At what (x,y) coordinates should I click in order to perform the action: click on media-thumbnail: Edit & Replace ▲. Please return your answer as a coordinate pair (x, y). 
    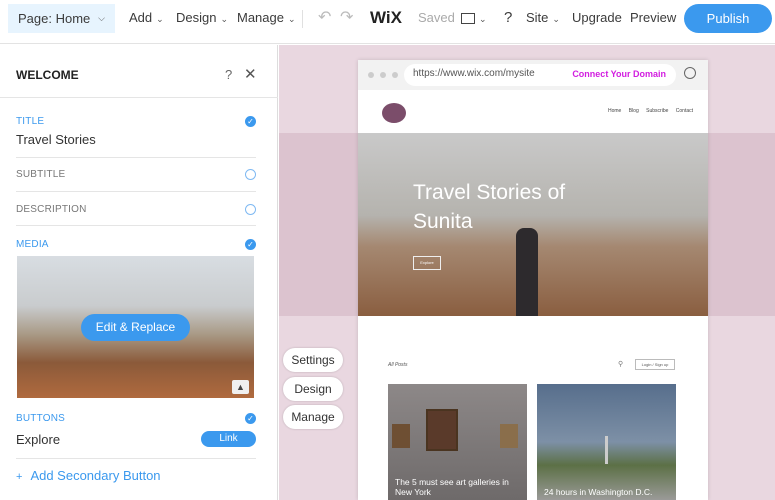
    Looking at the image, I should click on (135, 327).